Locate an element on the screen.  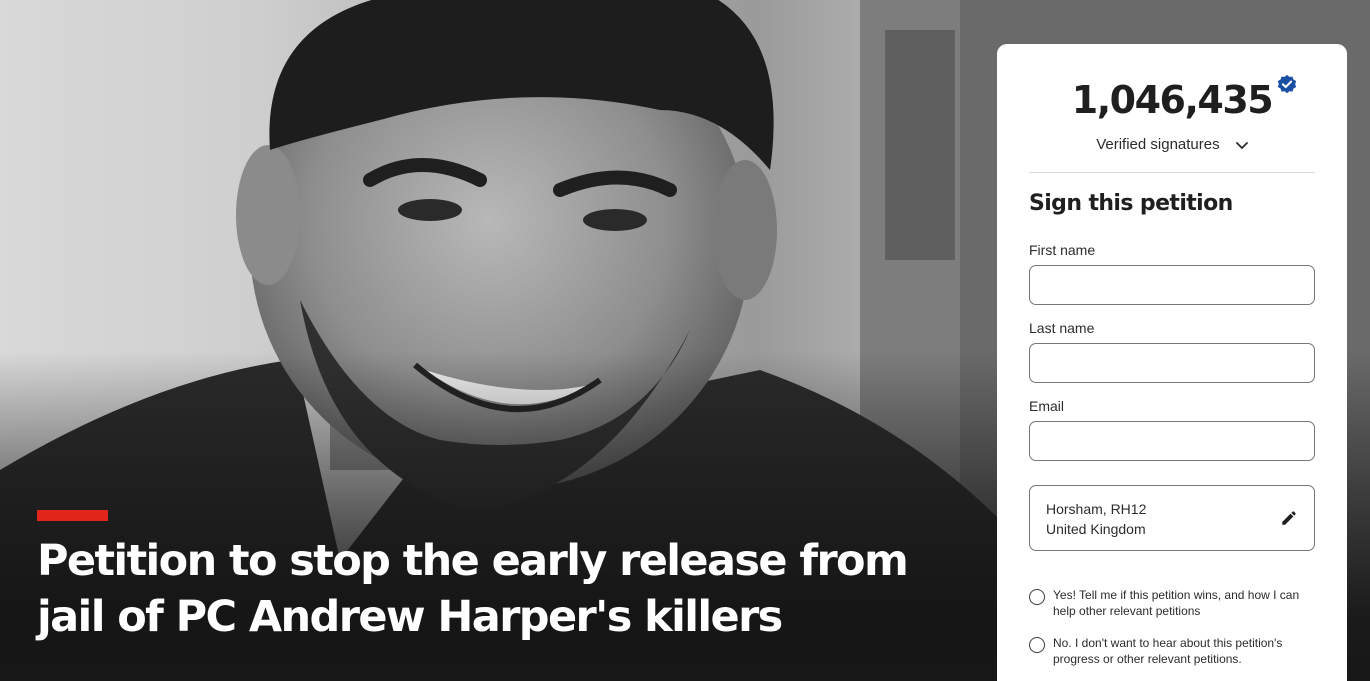
last-name-label: Last name is located at coordinates (1062, 328).